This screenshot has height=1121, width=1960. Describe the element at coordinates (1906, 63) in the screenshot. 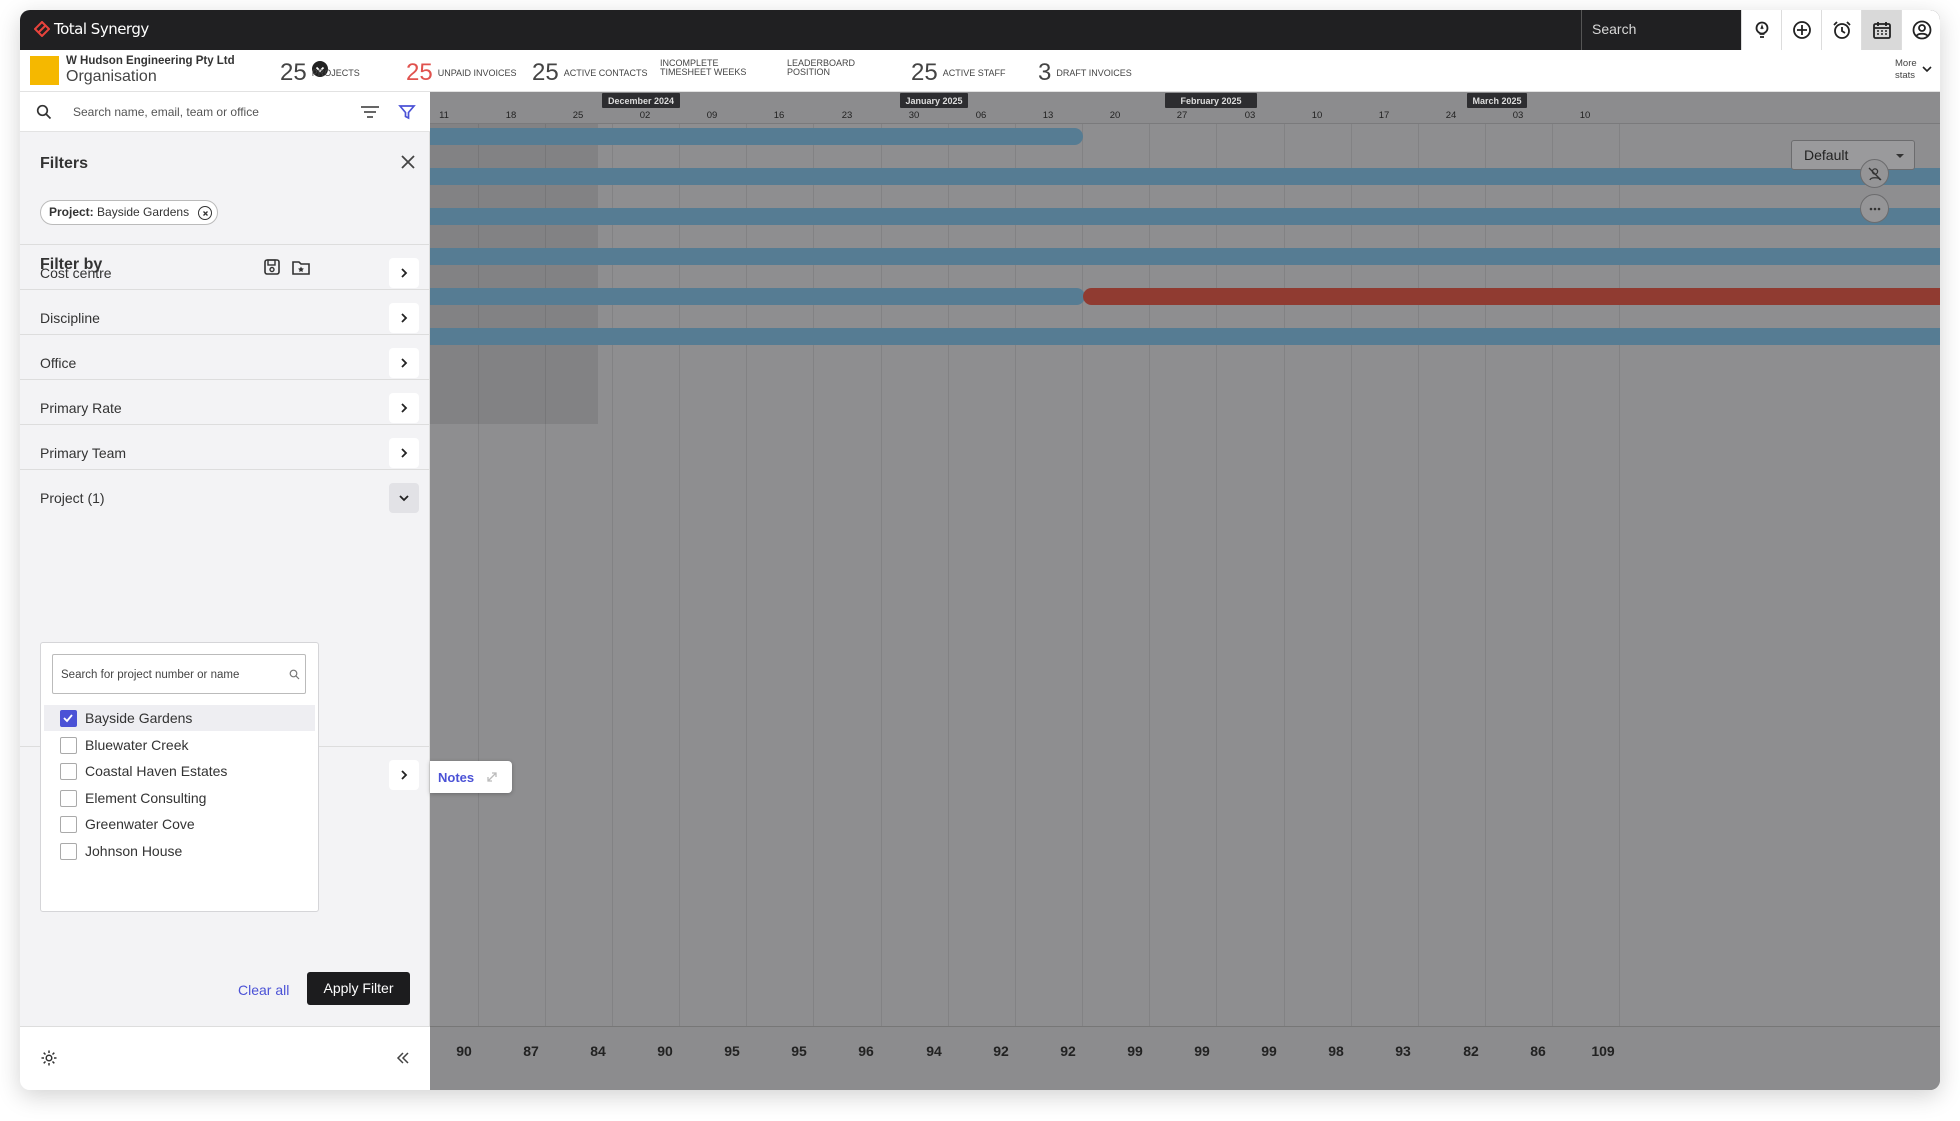

I see `more-stats-line1: More` at that location.